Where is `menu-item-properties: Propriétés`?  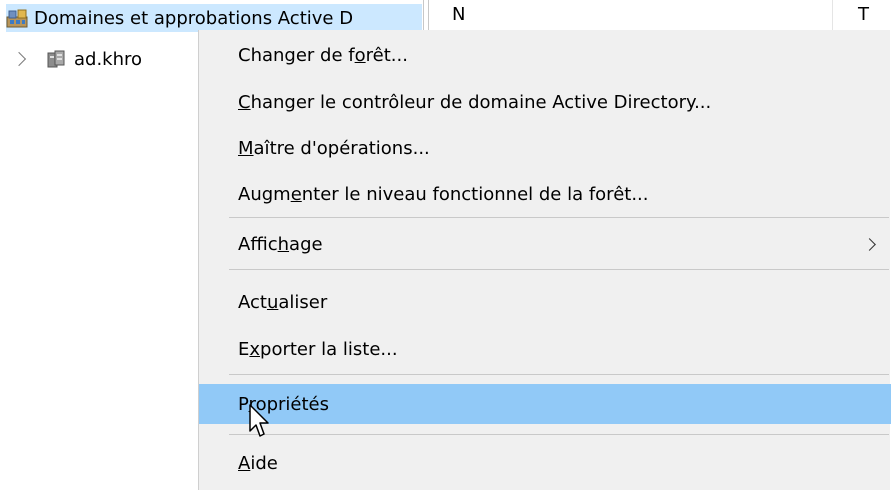 menu-item-properties: Propriétés is located at coordinates (545, 404).